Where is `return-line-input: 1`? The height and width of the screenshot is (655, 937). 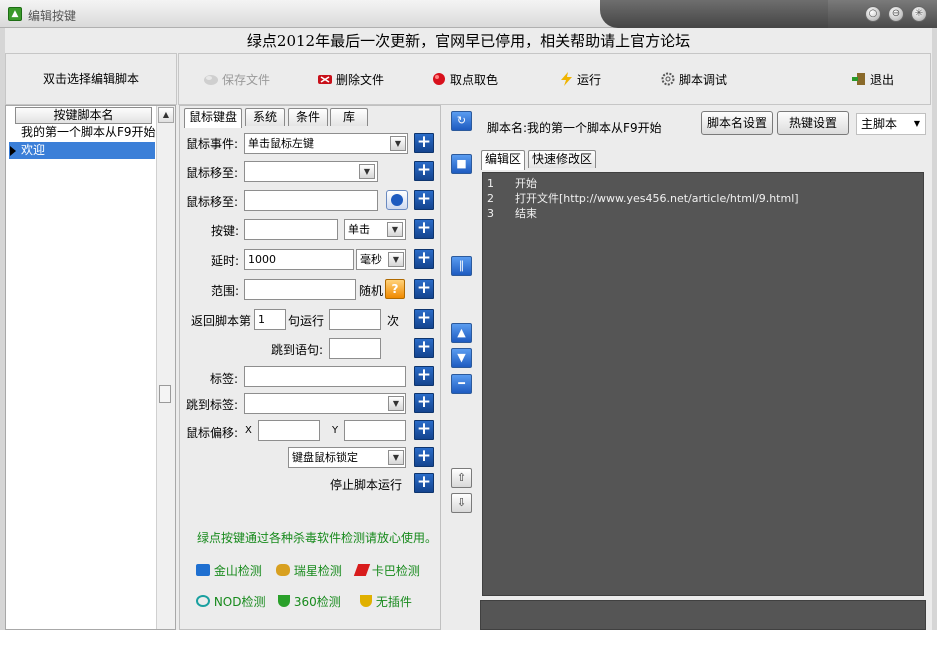
return-line-input: 1 is located at coordinates (270, 319).